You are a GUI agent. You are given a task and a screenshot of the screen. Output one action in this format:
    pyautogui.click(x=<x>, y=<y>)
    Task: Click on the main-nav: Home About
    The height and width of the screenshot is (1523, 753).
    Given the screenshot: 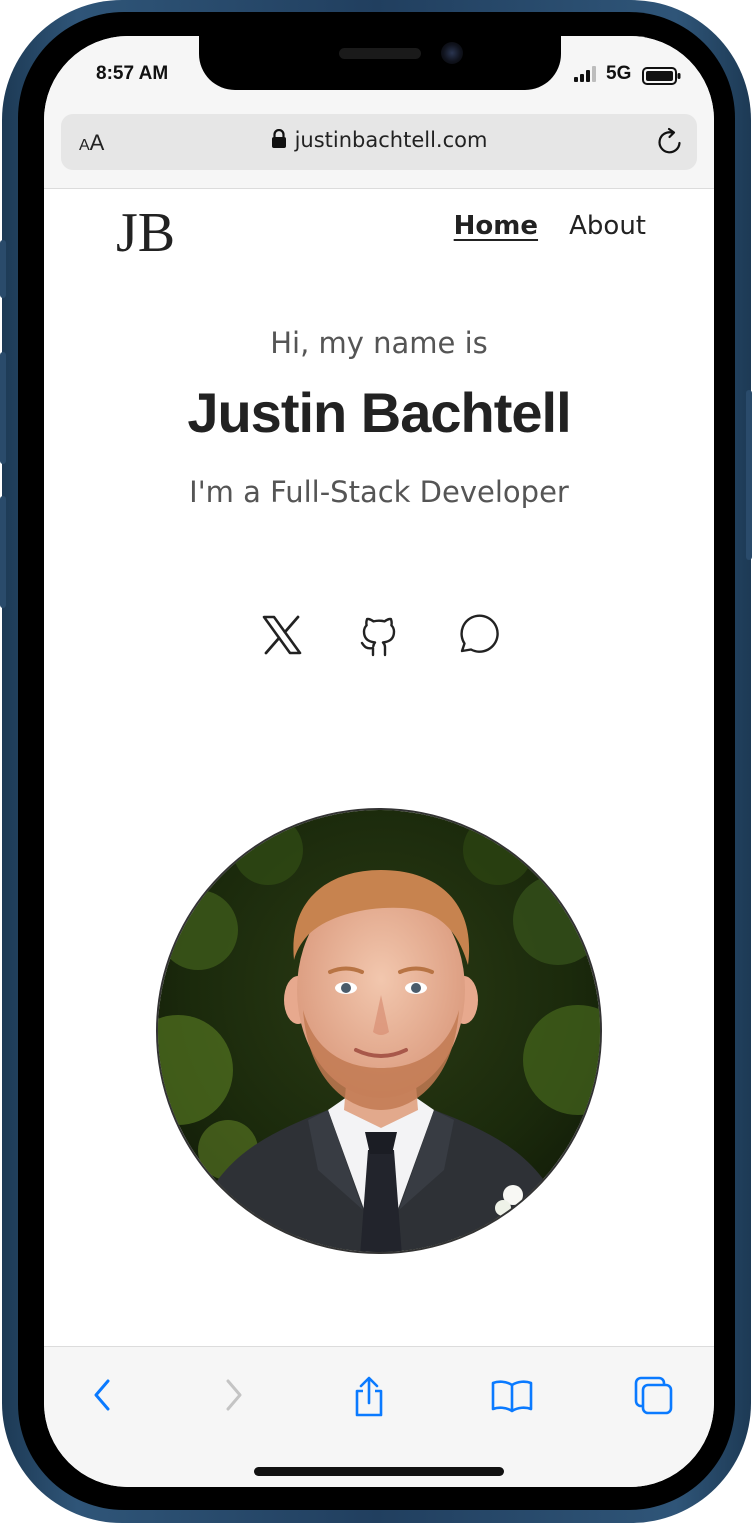 What is the action you would take?
    pyautogui.click(x=537, y=226)
    